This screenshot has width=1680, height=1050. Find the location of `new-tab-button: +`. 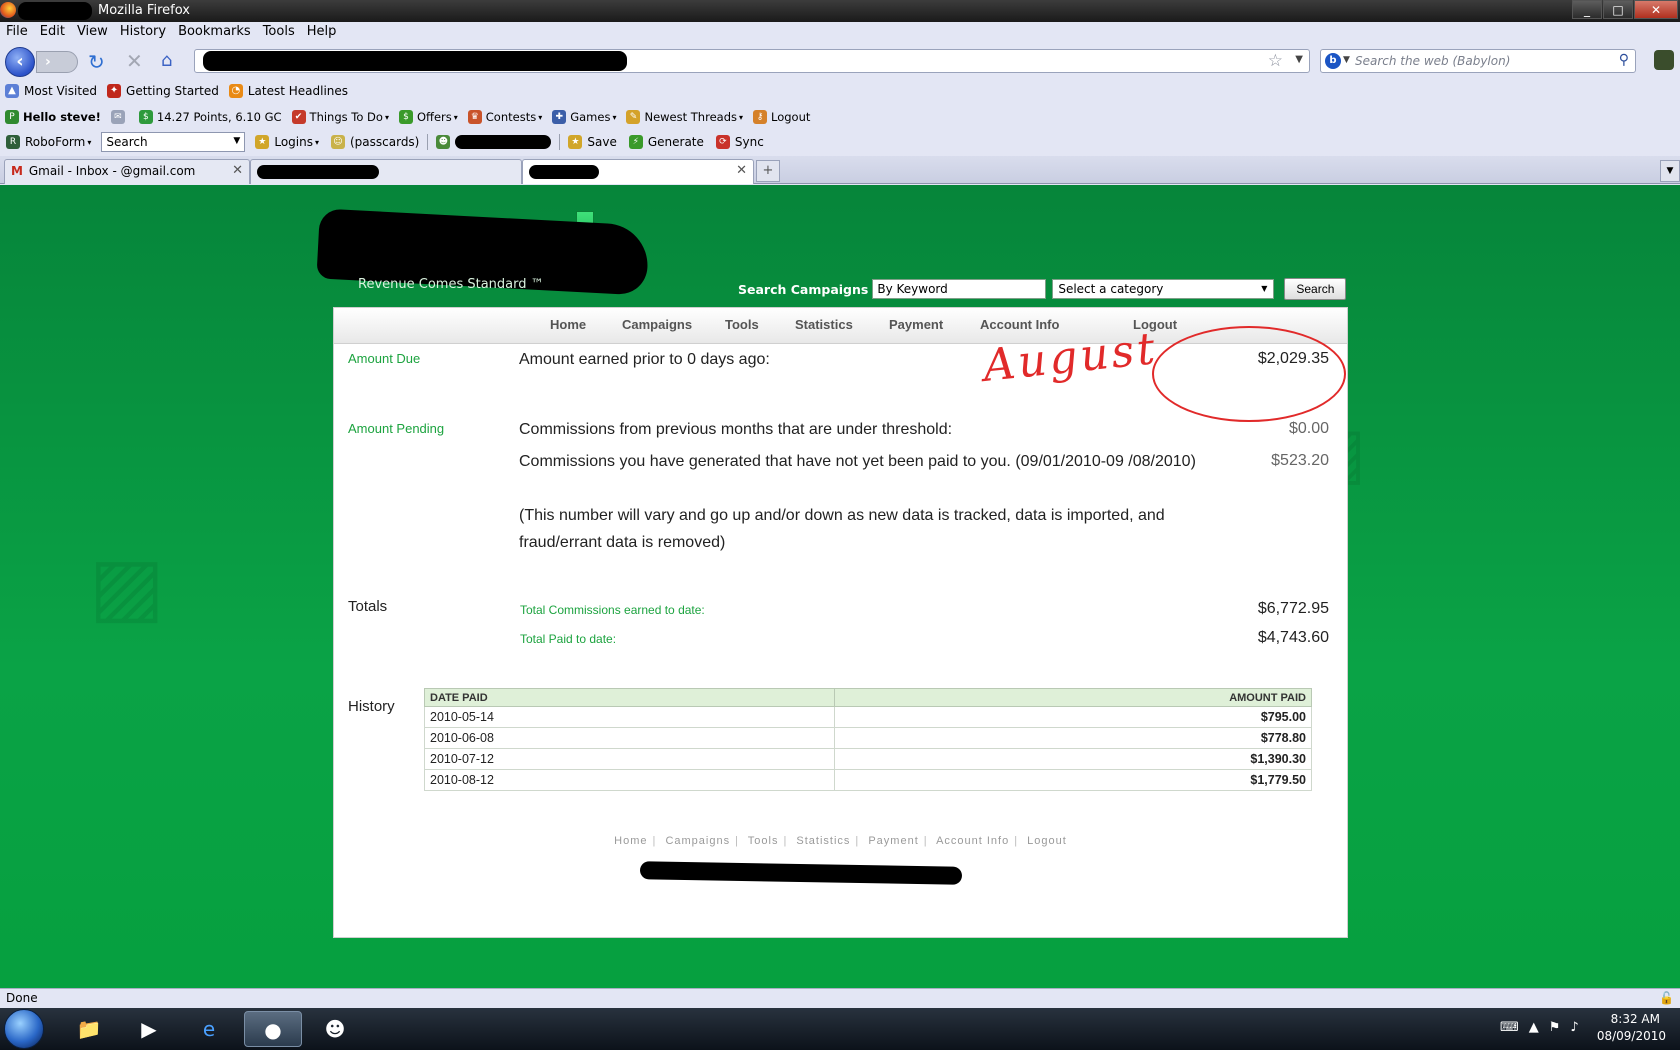

new-tab-button: + is located at coordinates (768, 171).